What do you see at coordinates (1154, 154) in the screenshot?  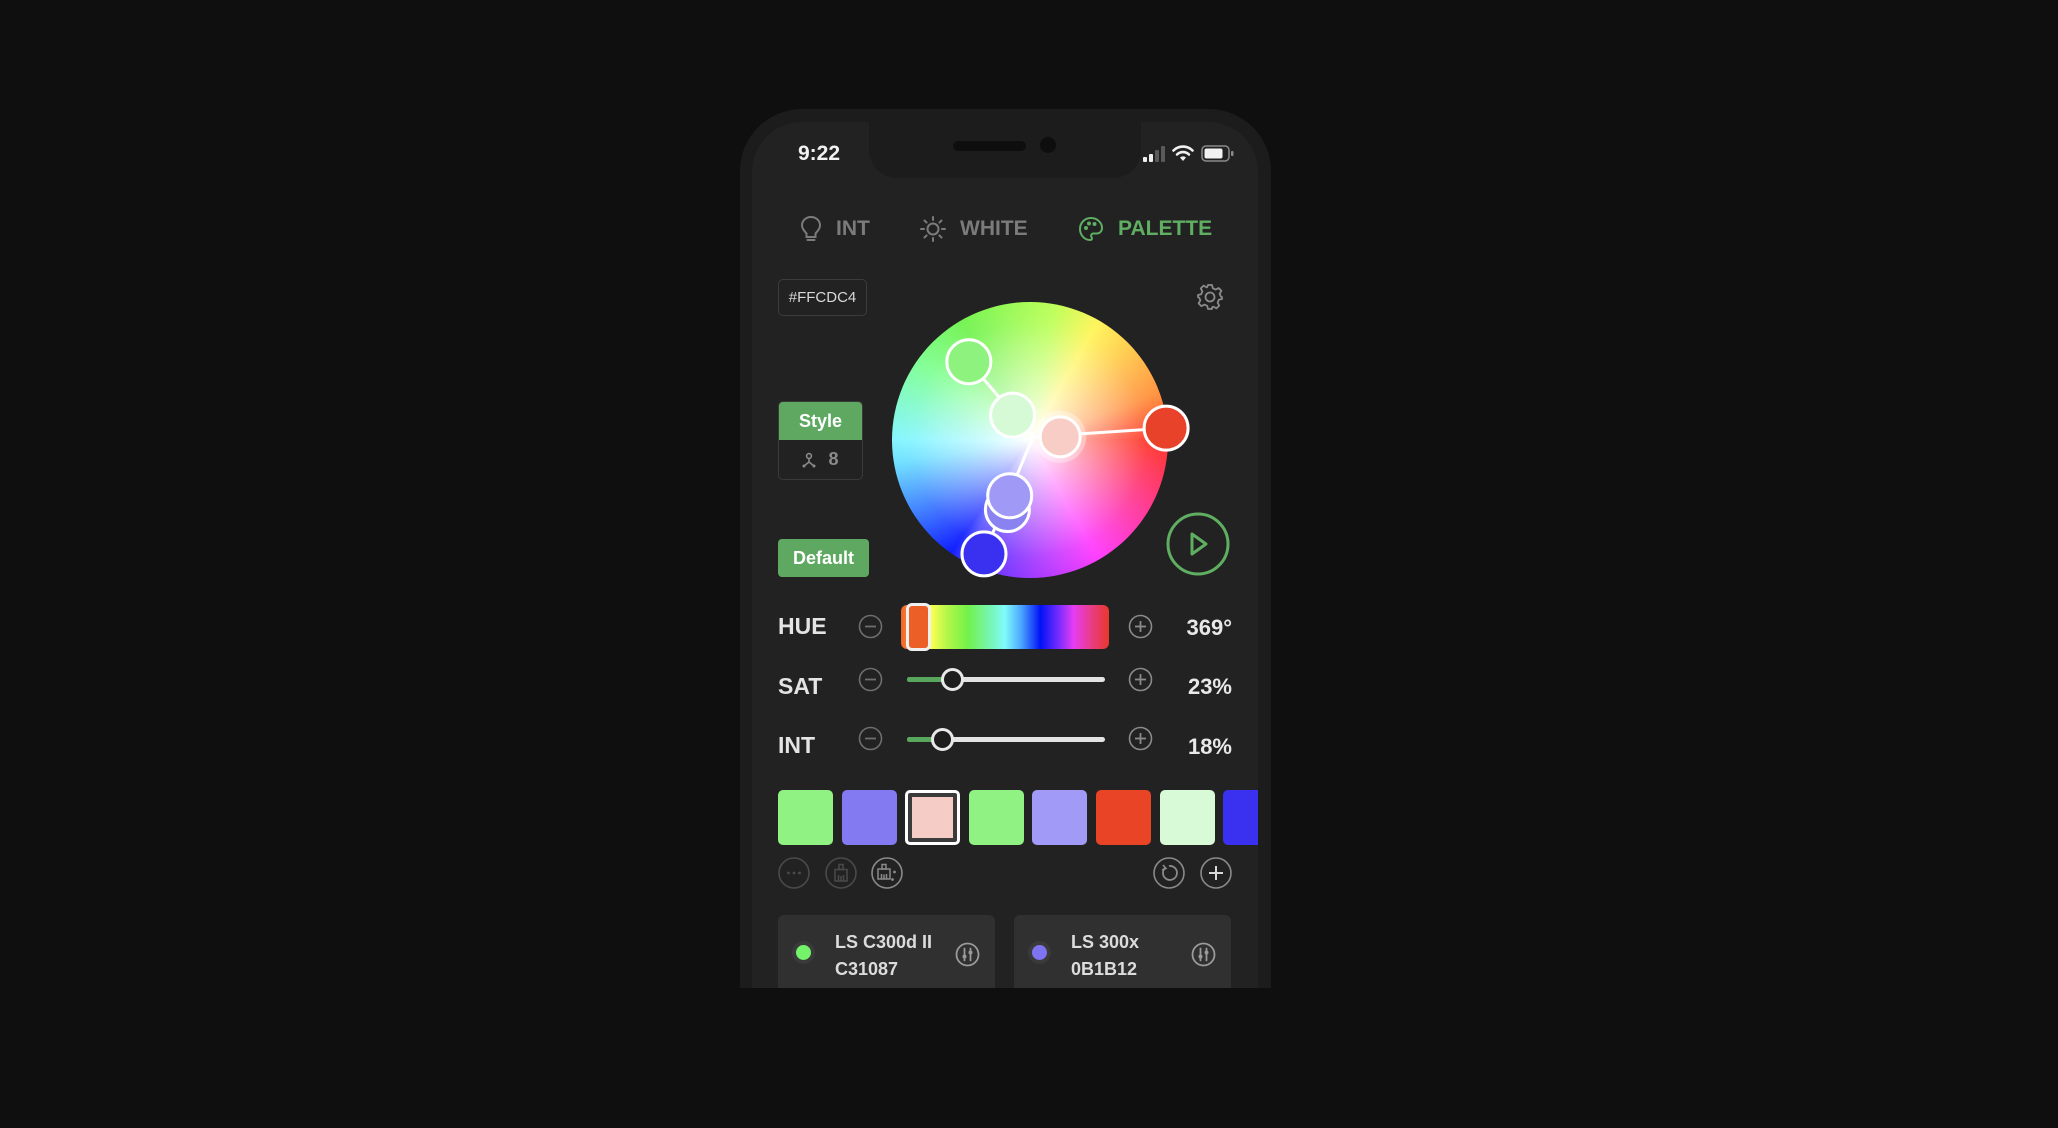 I see `cellular-signal-icon` at bounding box center [1154, 154].